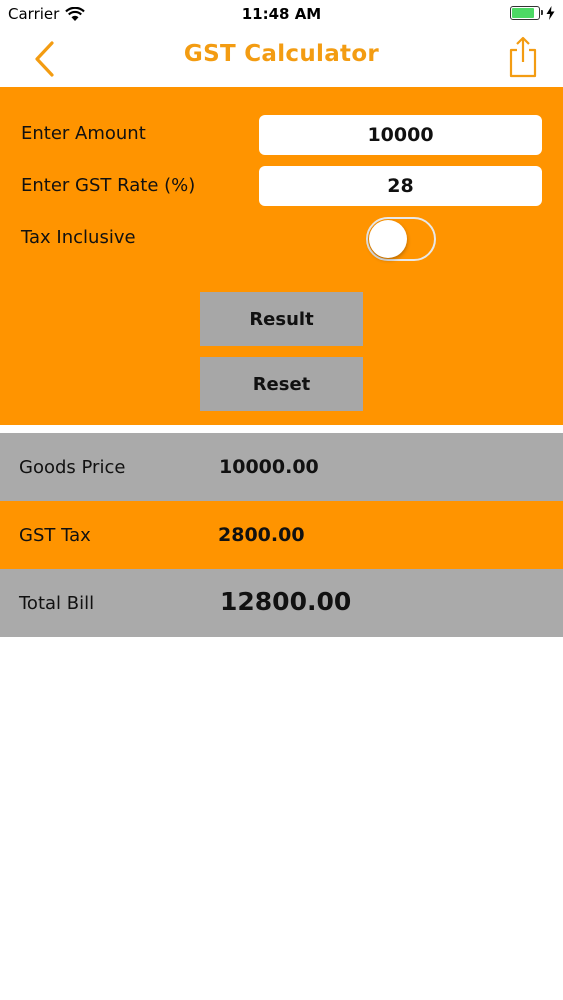  I want to click on goods-price-label: Goods Price, so click(72, 467).